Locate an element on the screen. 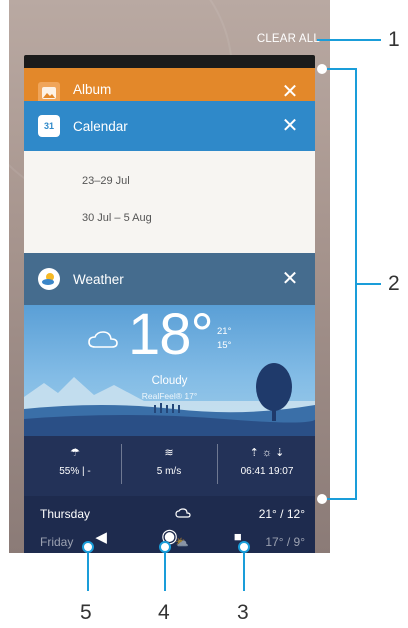 This screenshot has width=408, height=628. umbrella-icon: ☂ is located at coordinates (75, 453).